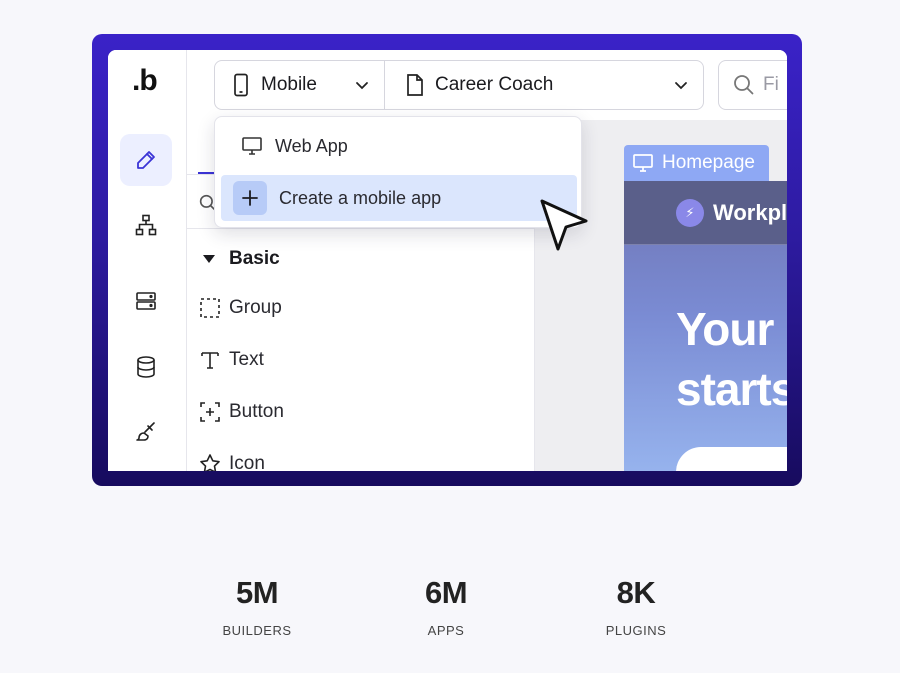 This screenshot has height=673, width=900. I want to click on platform-selector-label: Mobile, so click(289, 84).